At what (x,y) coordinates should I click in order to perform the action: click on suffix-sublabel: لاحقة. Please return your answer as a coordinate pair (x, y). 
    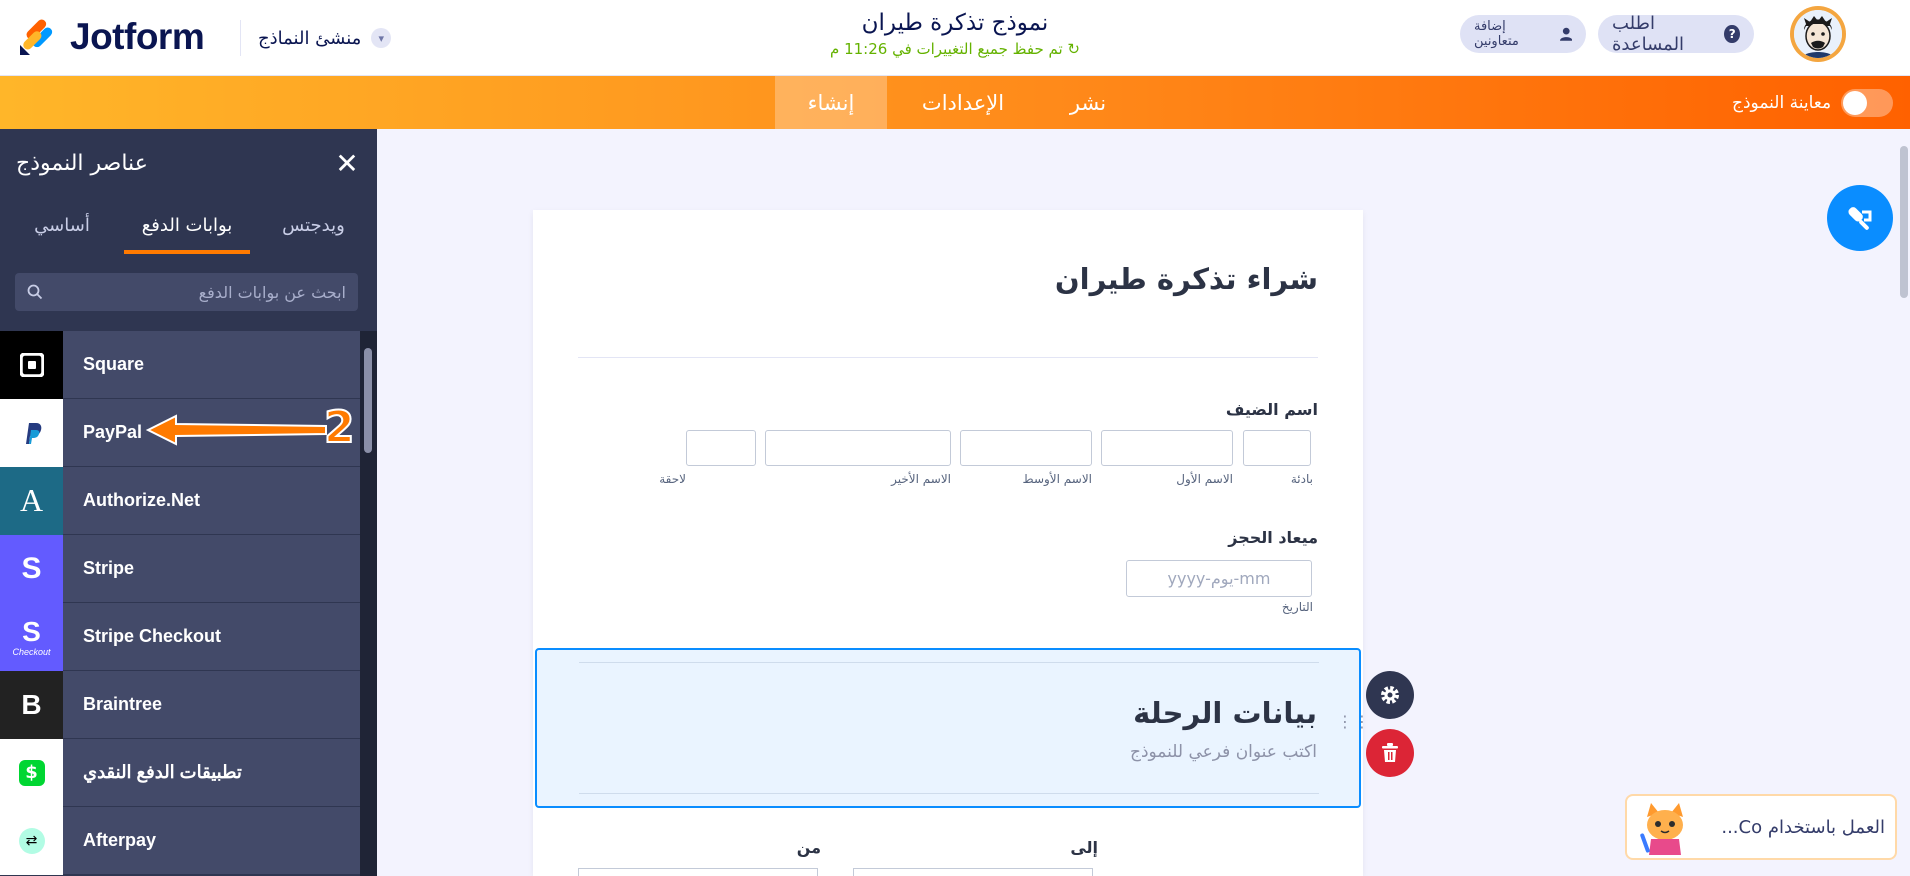
    Looking at the image, I should click on (672, 479).